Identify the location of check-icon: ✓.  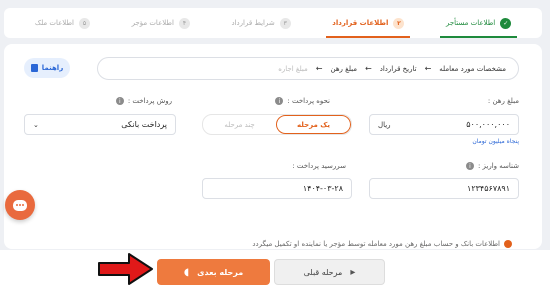
(506, 23).